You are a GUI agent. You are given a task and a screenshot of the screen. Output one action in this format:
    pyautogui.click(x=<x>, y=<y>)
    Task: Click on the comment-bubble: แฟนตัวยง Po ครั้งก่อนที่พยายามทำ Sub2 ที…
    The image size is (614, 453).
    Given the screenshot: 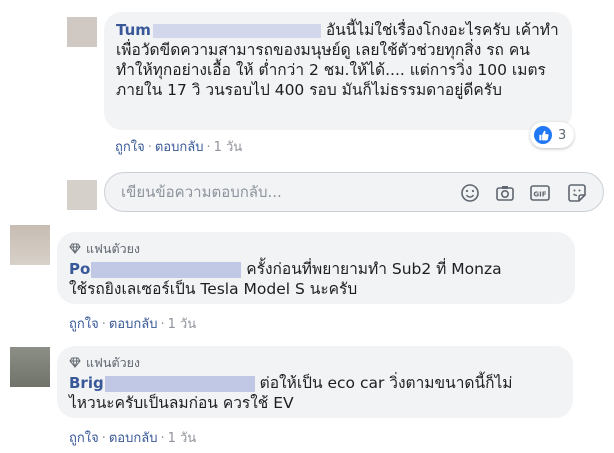 What is the action you would take?
    pyautogui.click(x=316, y=268)
    